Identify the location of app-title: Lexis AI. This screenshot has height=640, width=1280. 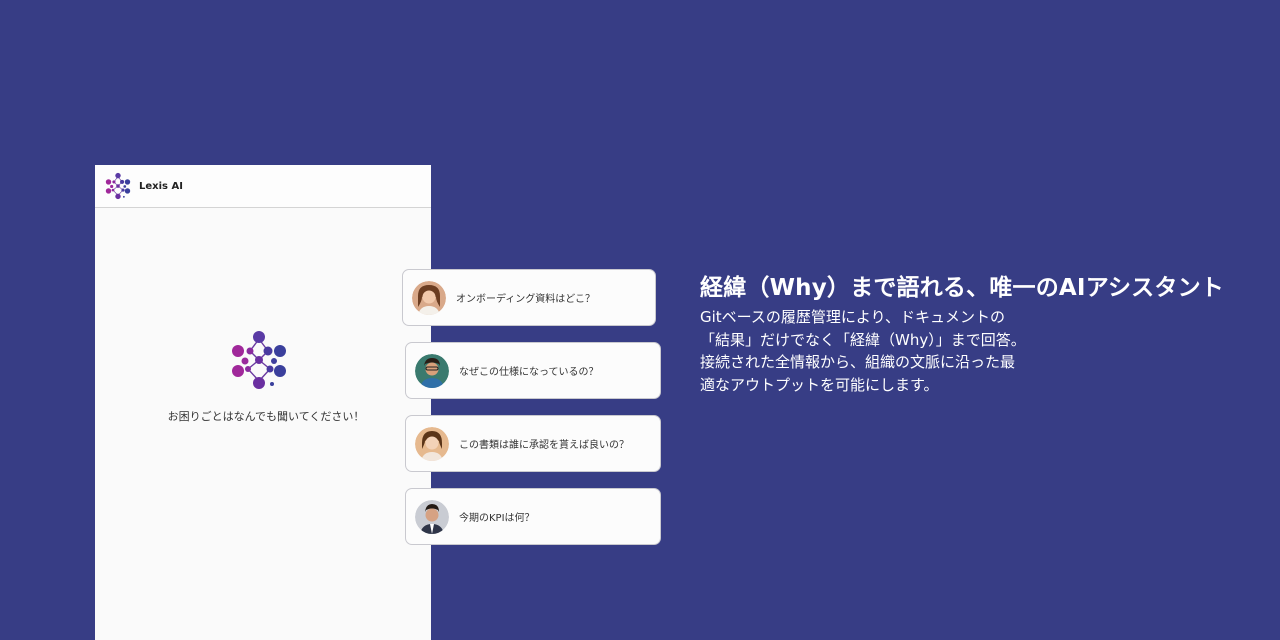
(161, 186).